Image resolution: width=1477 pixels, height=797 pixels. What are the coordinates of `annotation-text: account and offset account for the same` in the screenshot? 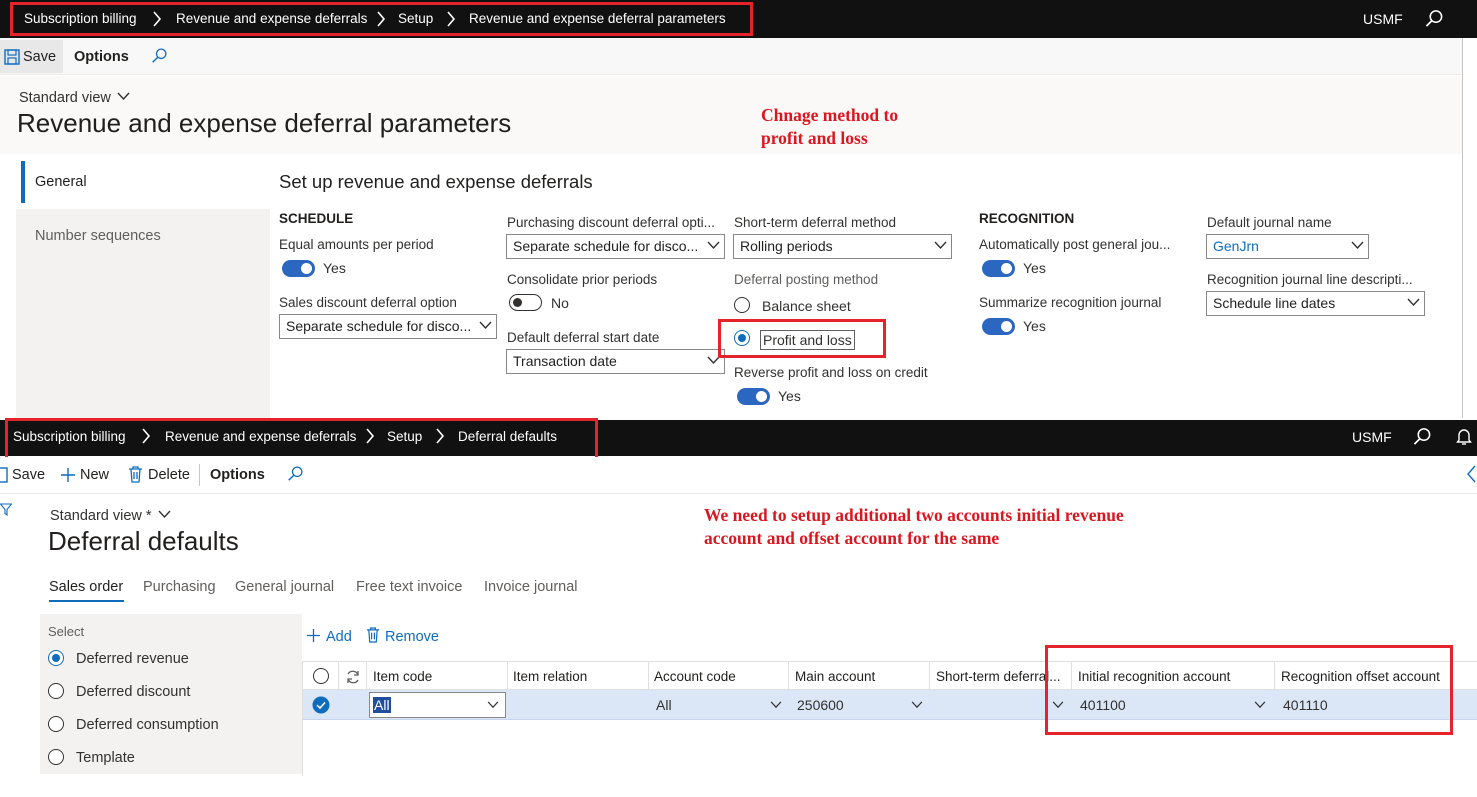 It's located at (852, 538).